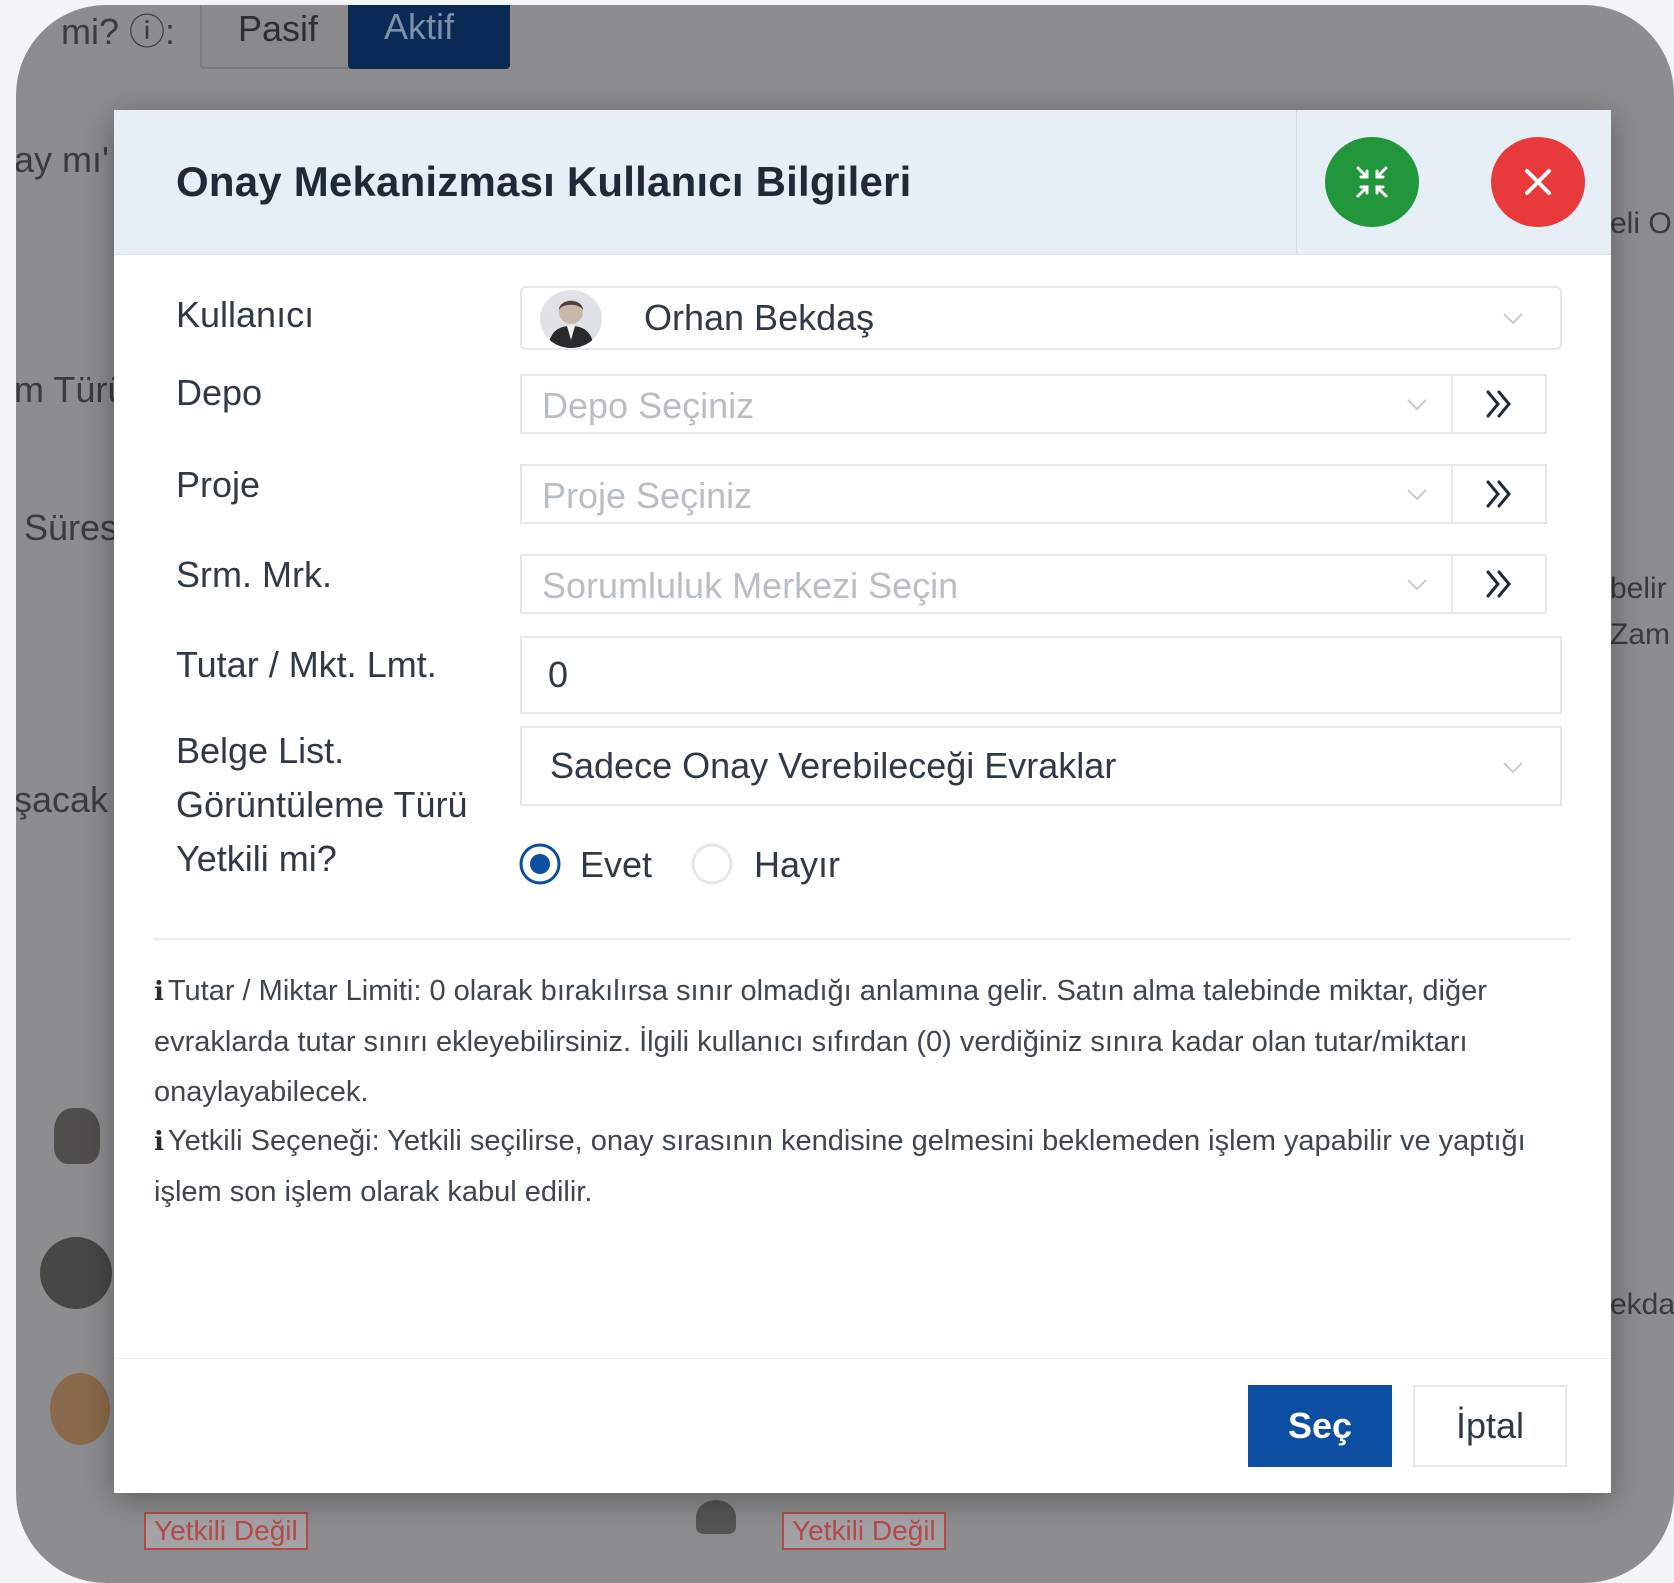 Image resolution: width=1674 pixels, height=1583 pixels. Describe the element at coordinates (62, 799) in the screenshot. I see `background-label-ulasacak: şacak` at that location.